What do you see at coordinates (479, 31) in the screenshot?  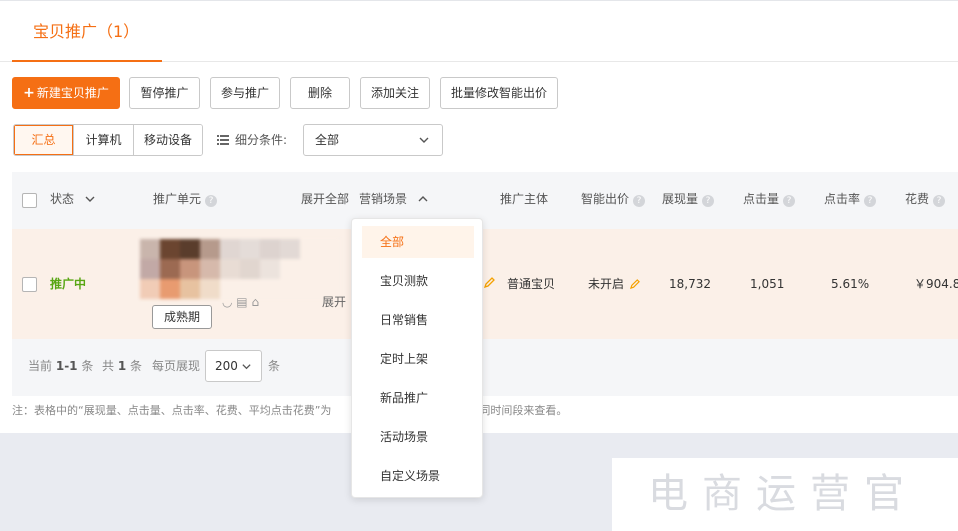 I see `tab-bar: 宝贝推广（1）` at bounding box center [479, 31].